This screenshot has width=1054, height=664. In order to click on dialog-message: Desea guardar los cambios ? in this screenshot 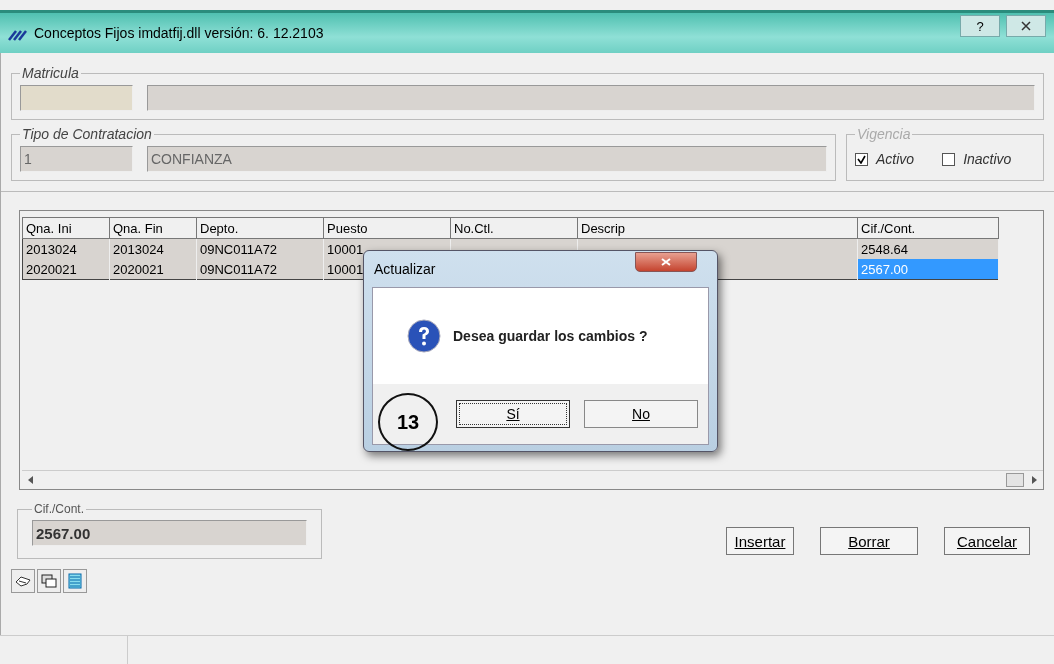, I will do `click(550, 336)`.